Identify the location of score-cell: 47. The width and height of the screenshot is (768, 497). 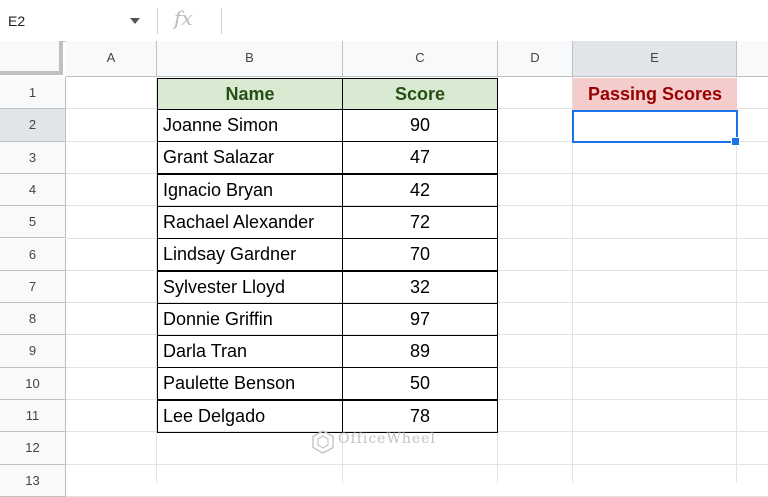
(420, 158).